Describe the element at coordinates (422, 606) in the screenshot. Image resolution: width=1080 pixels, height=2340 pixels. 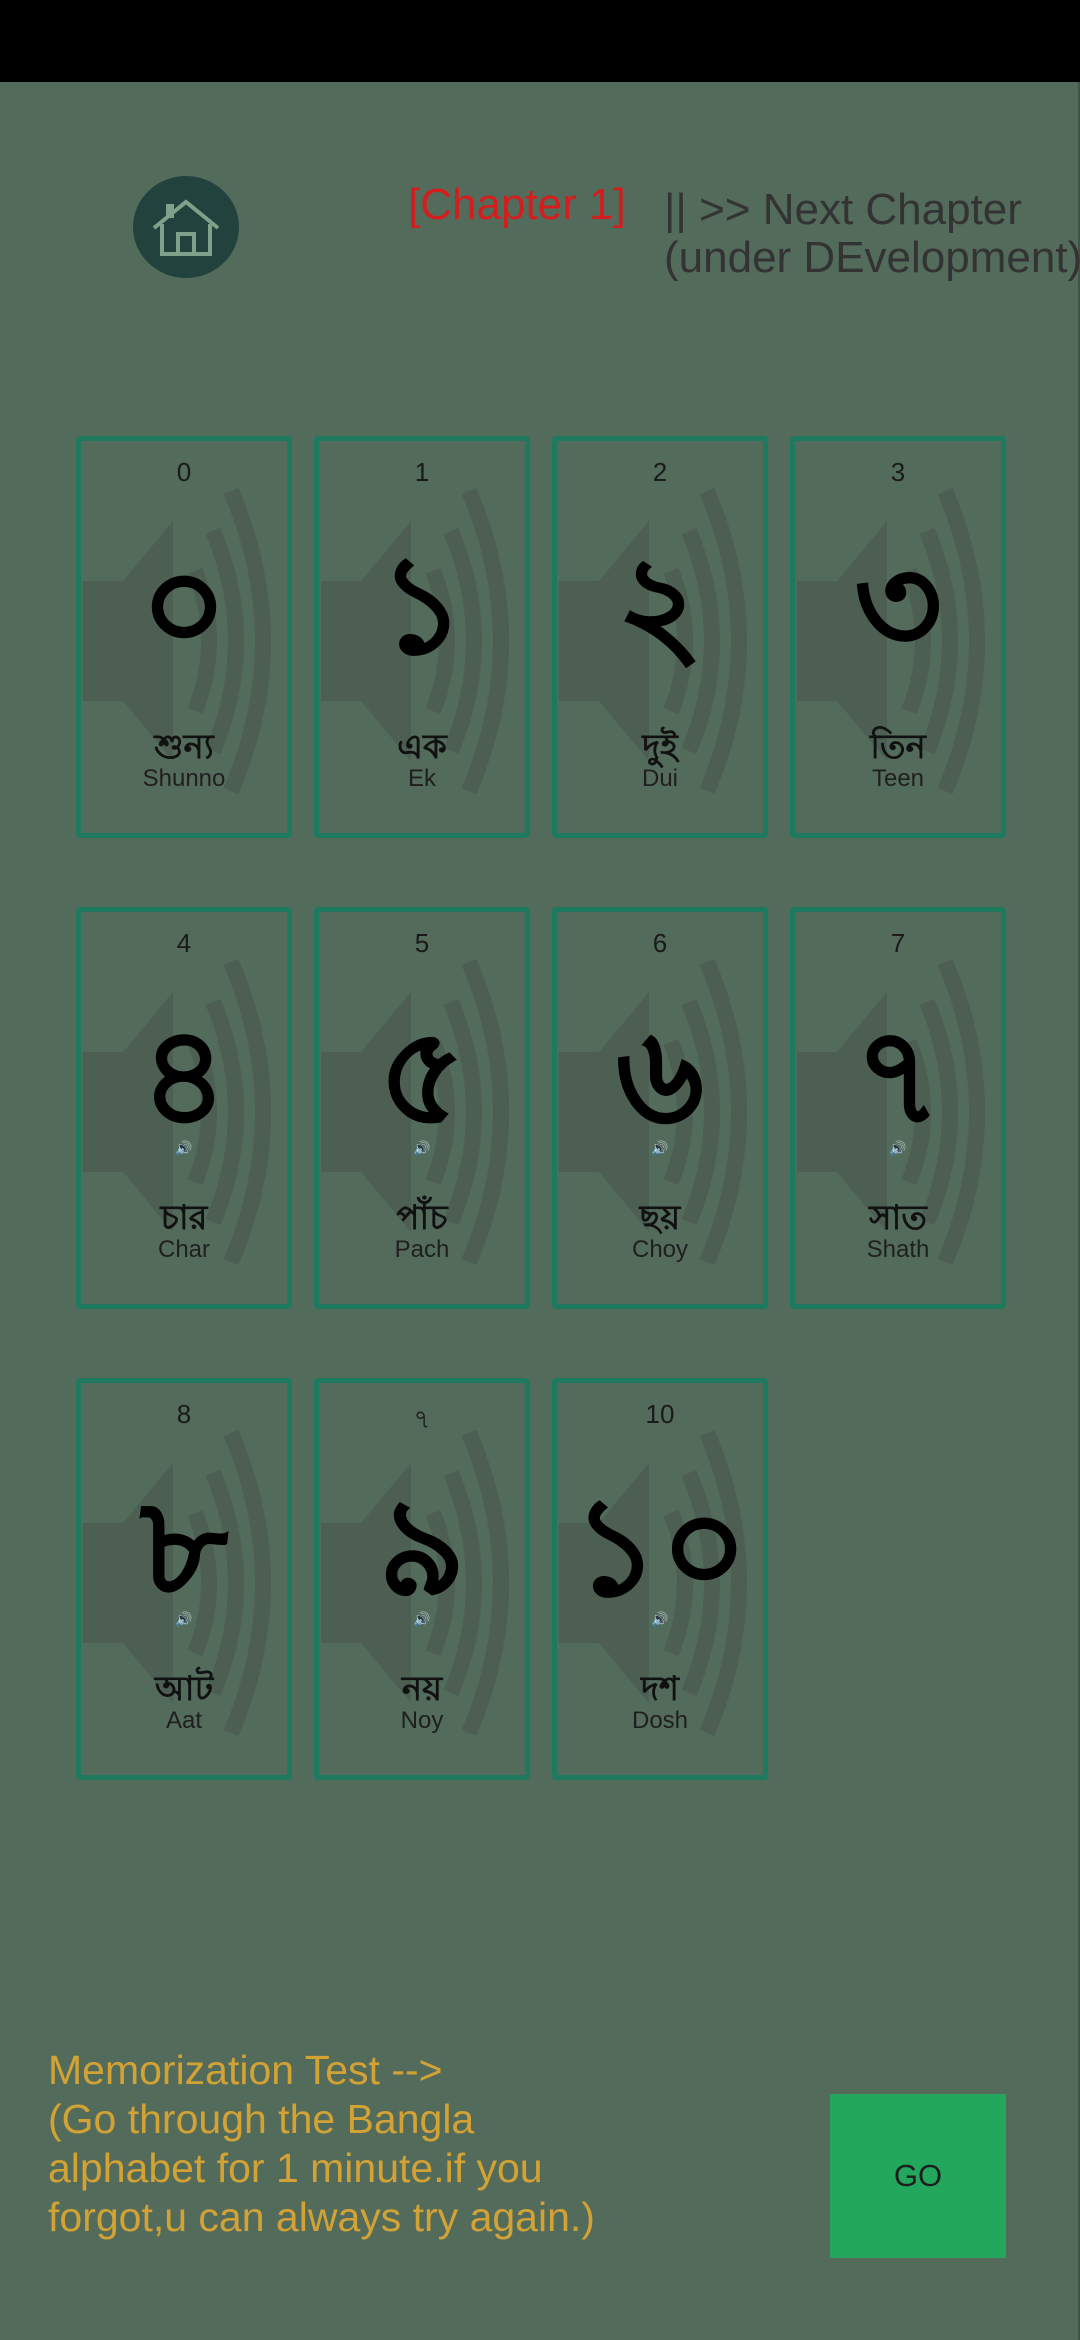
I see `bangla-digit: ১` at that location.